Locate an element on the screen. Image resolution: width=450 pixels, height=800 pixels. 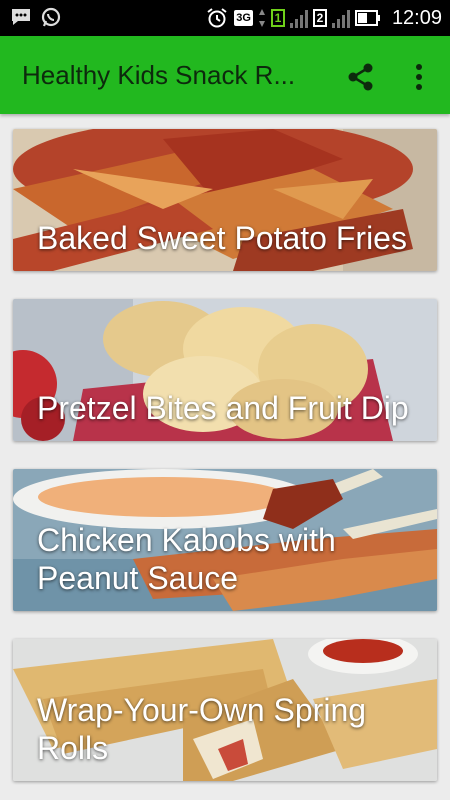
recipe-title: Chicken Kabobs with Peanut Sauce is located at coordinates (186, 559).